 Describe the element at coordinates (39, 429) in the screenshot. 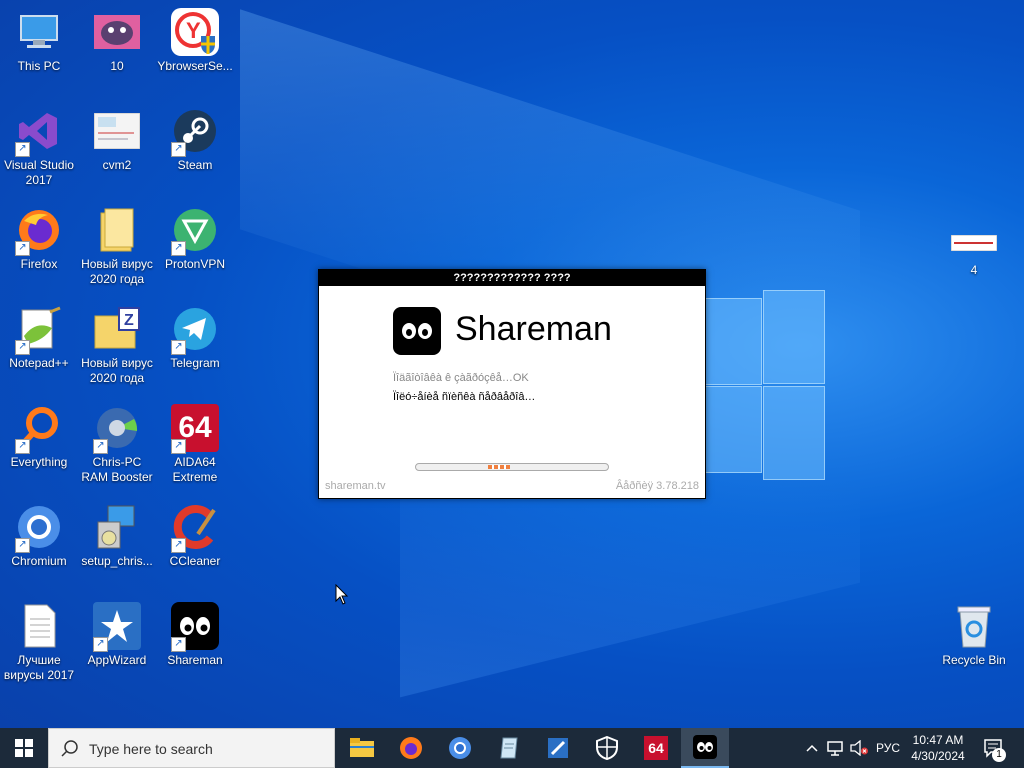

I see `magnifier-icon: ↗` at that location.